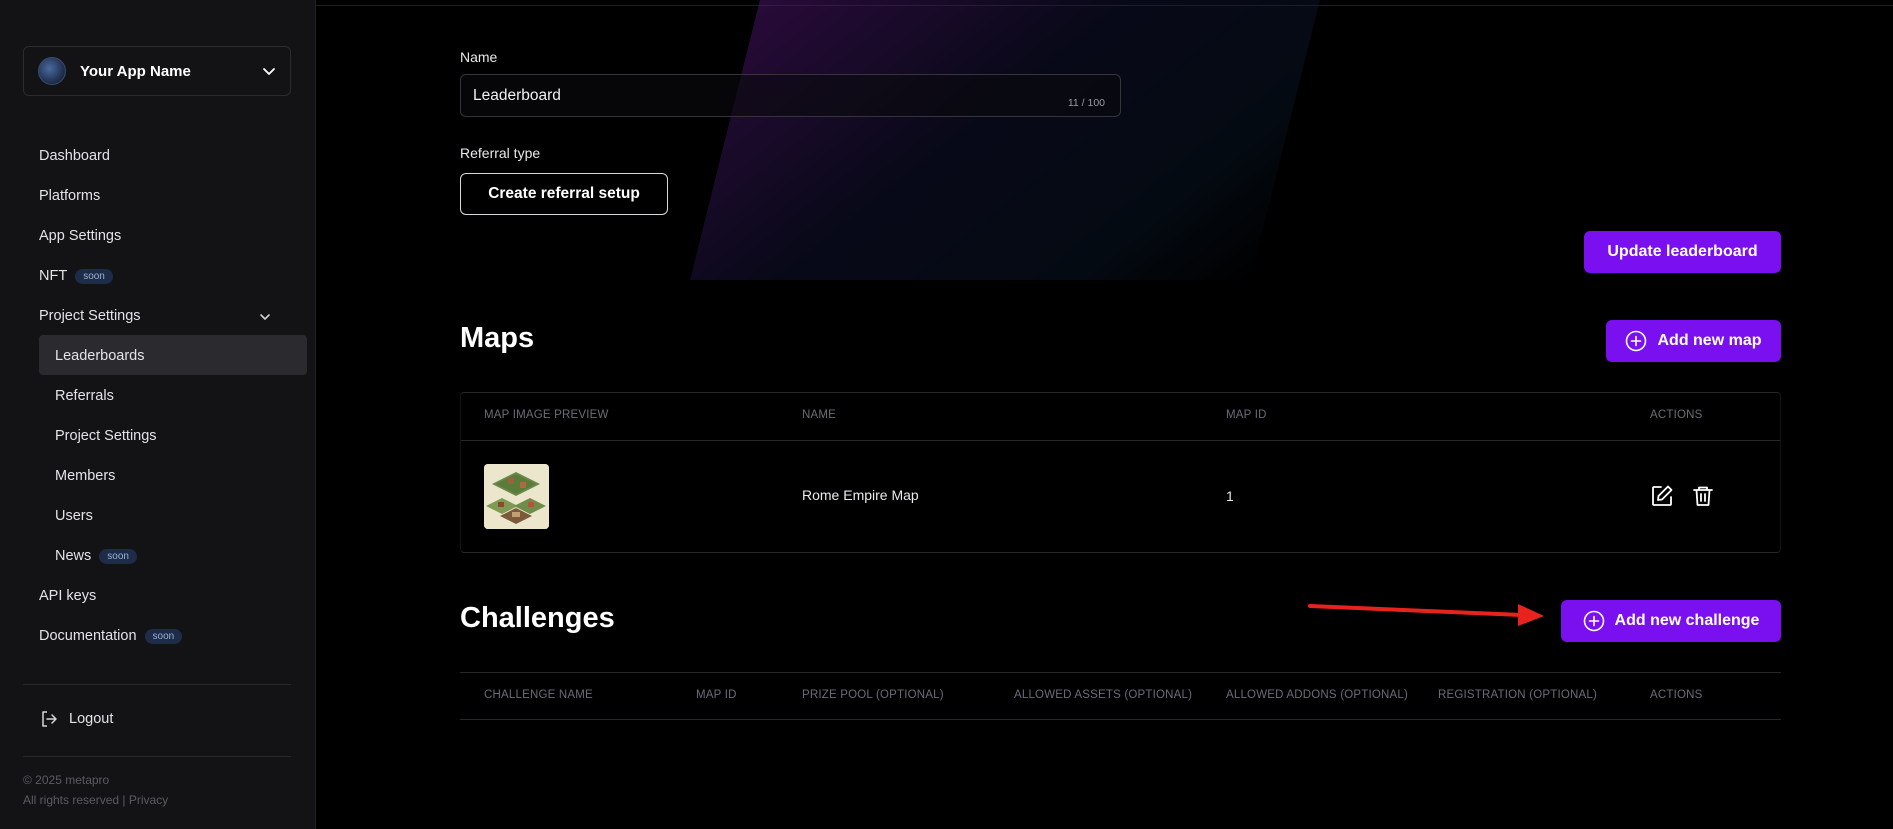  I want to click on column-header: CHALLENGE NAME, so click(538, 695).